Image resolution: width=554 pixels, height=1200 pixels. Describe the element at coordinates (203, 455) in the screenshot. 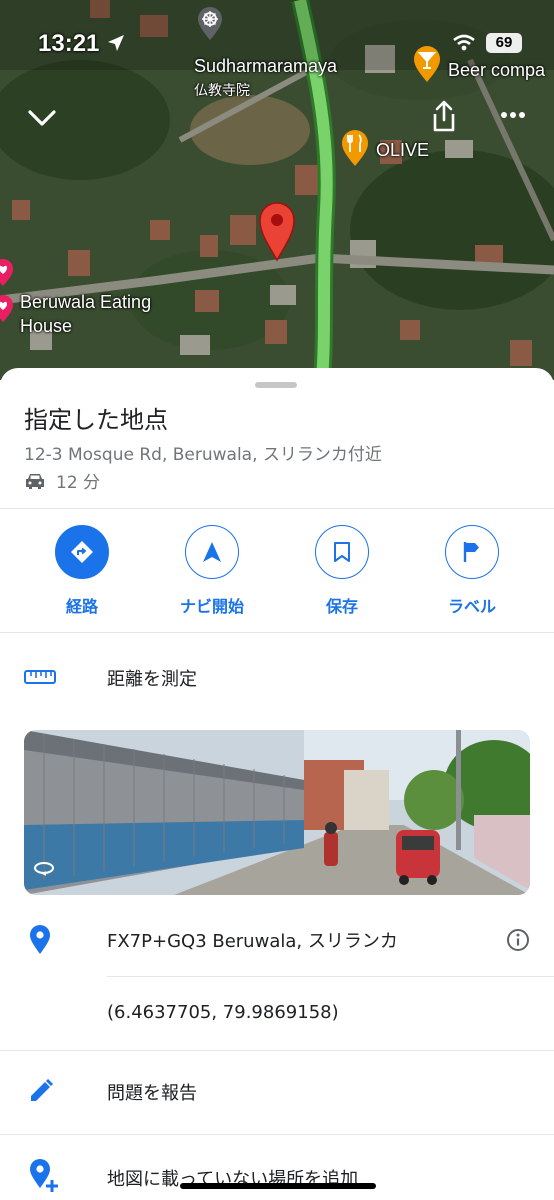

I see `place-address: 12-3 Mosque Rd, Beruwala, スリランカ付近` at that location.